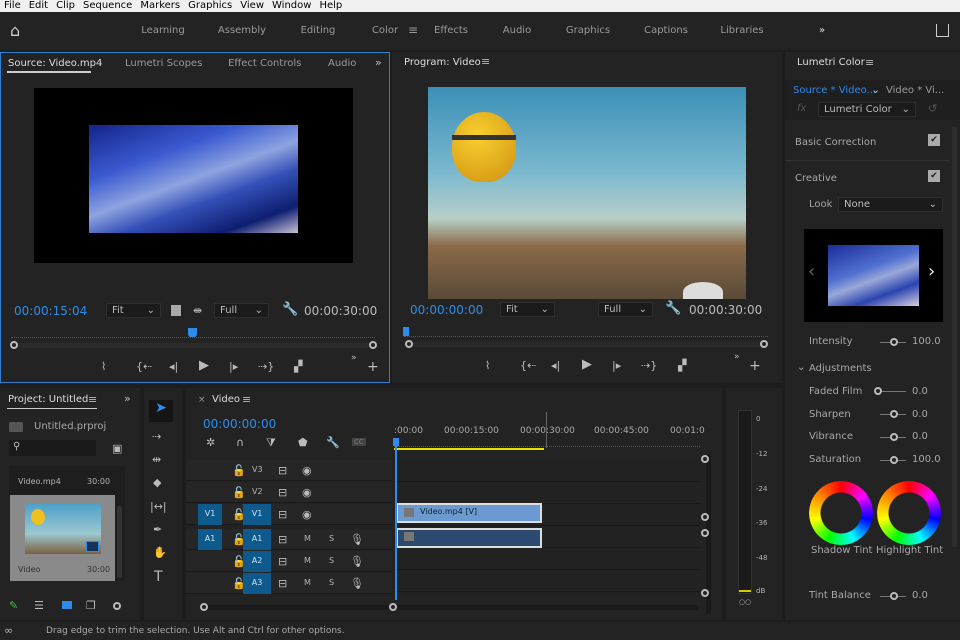 The height and width of the screenshot is (640, 960). What do you see at coordinates (91, 605) in the screenshot?
I see `freeform-view-icon: ❐` at bounding box center [91, 605].